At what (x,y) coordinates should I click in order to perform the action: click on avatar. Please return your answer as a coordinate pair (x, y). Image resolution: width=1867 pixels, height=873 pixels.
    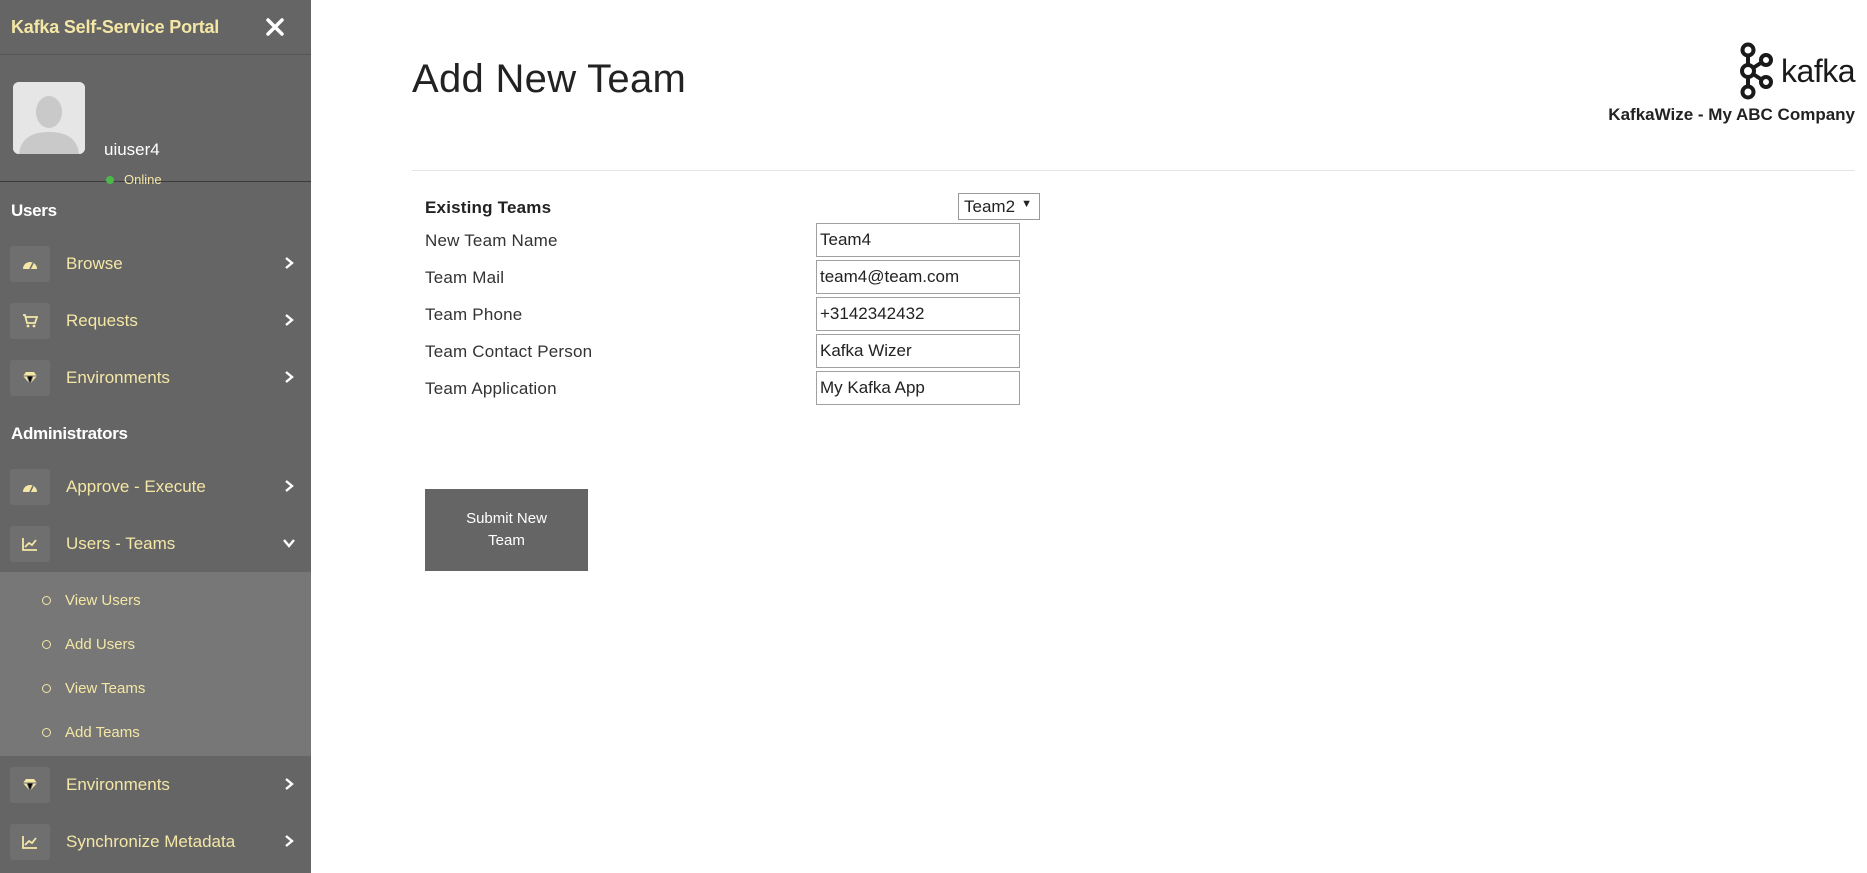
    Looking at the image, I should click on (49, 118).